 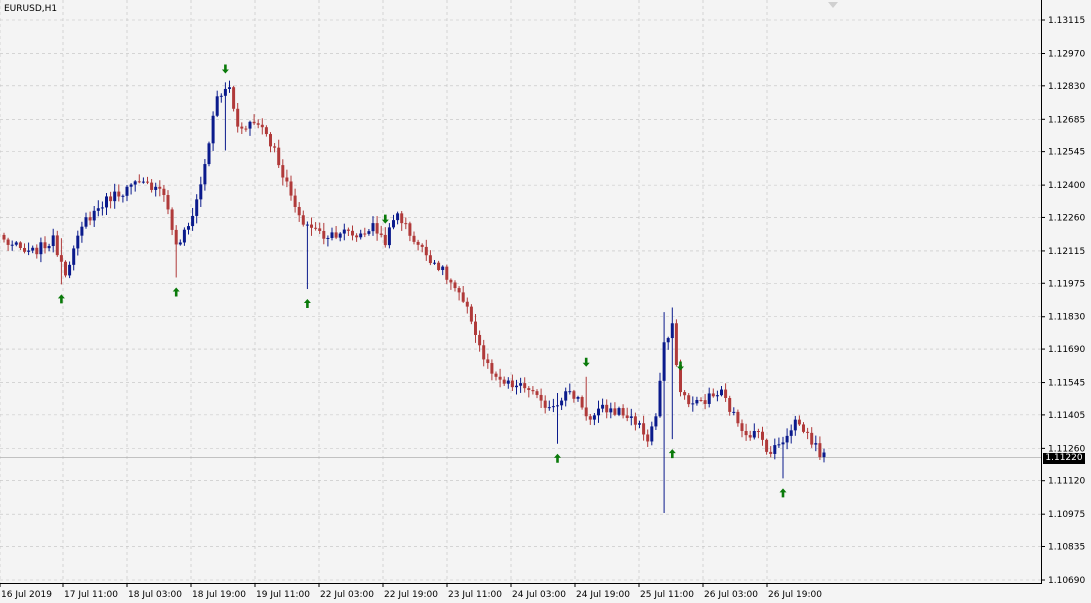 I want to click on y-tick-label: 1.13115, so click(x=1066, y=21).